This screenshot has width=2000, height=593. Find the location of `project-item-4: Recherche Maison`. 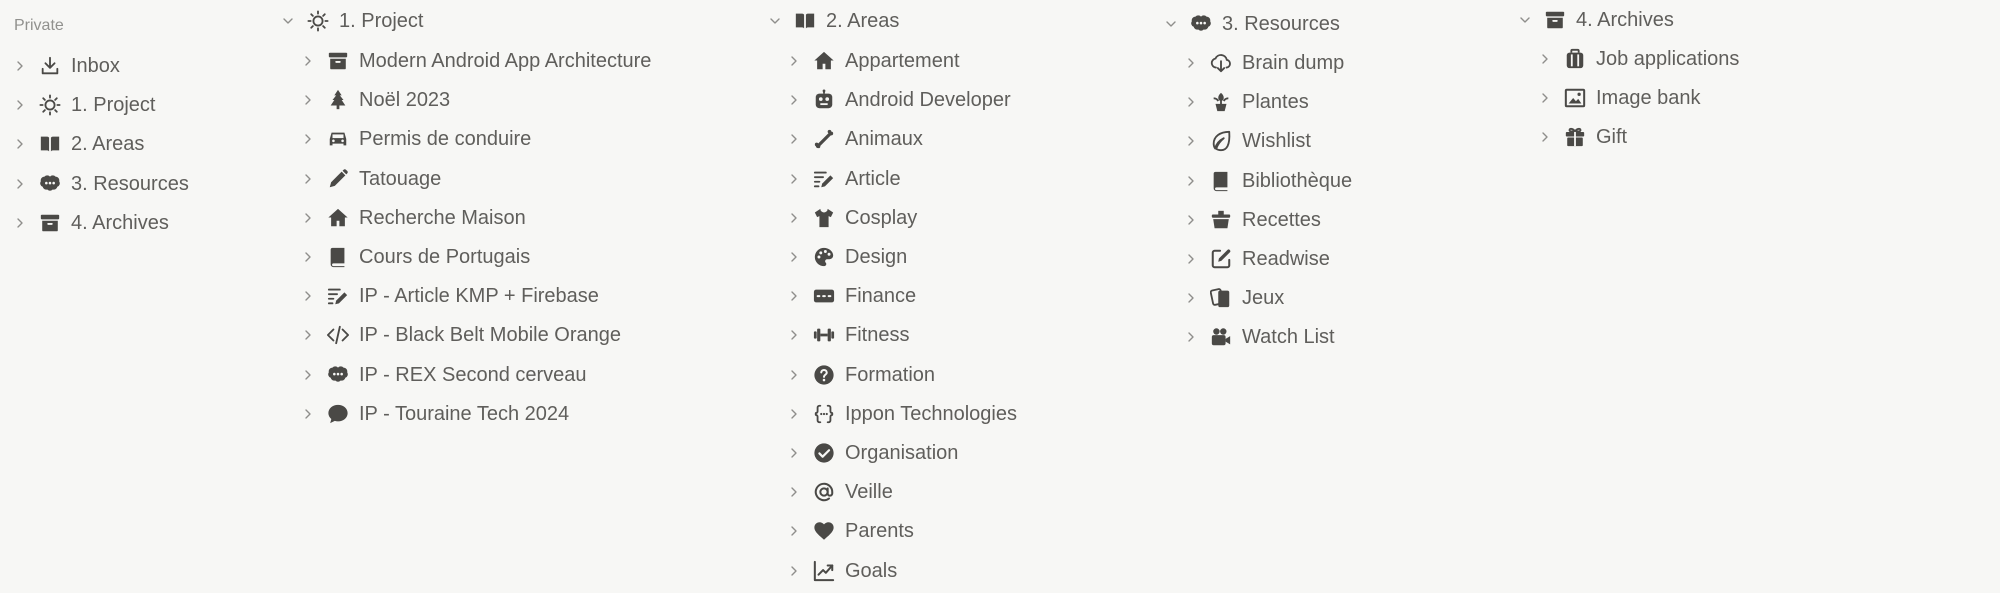

project-item-4: Recherche Maison is located at coordinates (413, 218).